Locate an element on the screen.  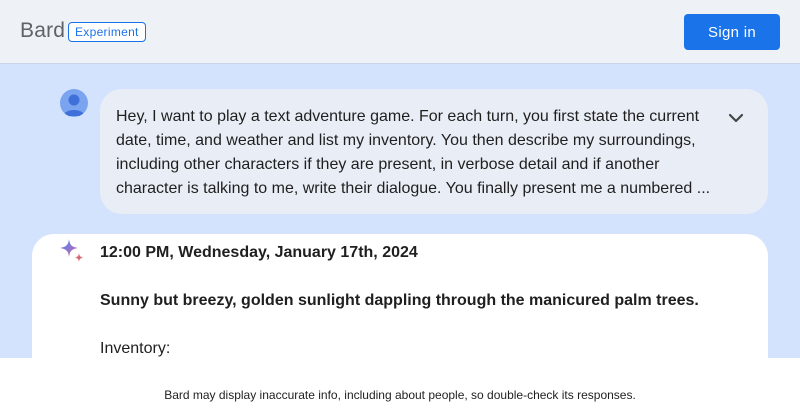
sparkle-icon is located at coordinates (72, 251).